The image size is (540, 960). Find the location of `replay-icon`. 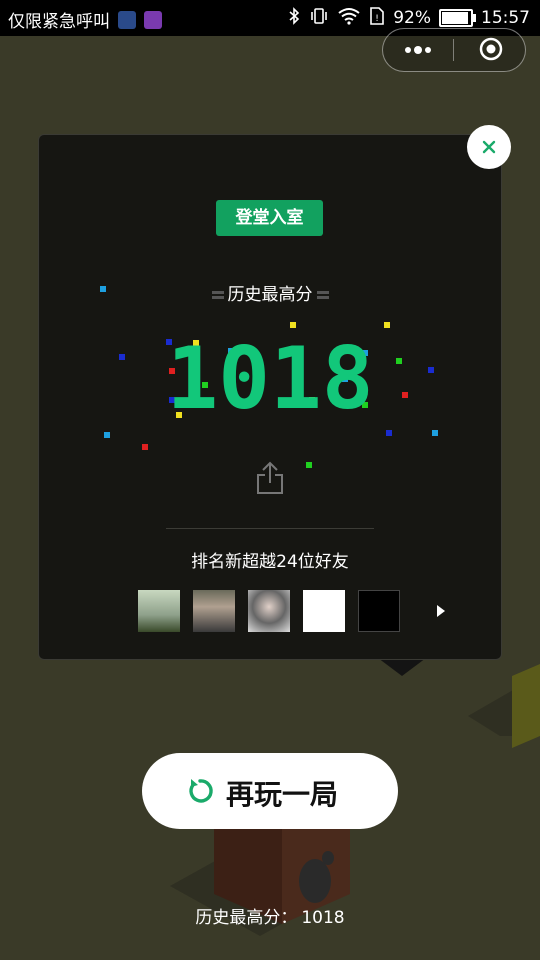

replay-icon is located at coordinates (201, 791).